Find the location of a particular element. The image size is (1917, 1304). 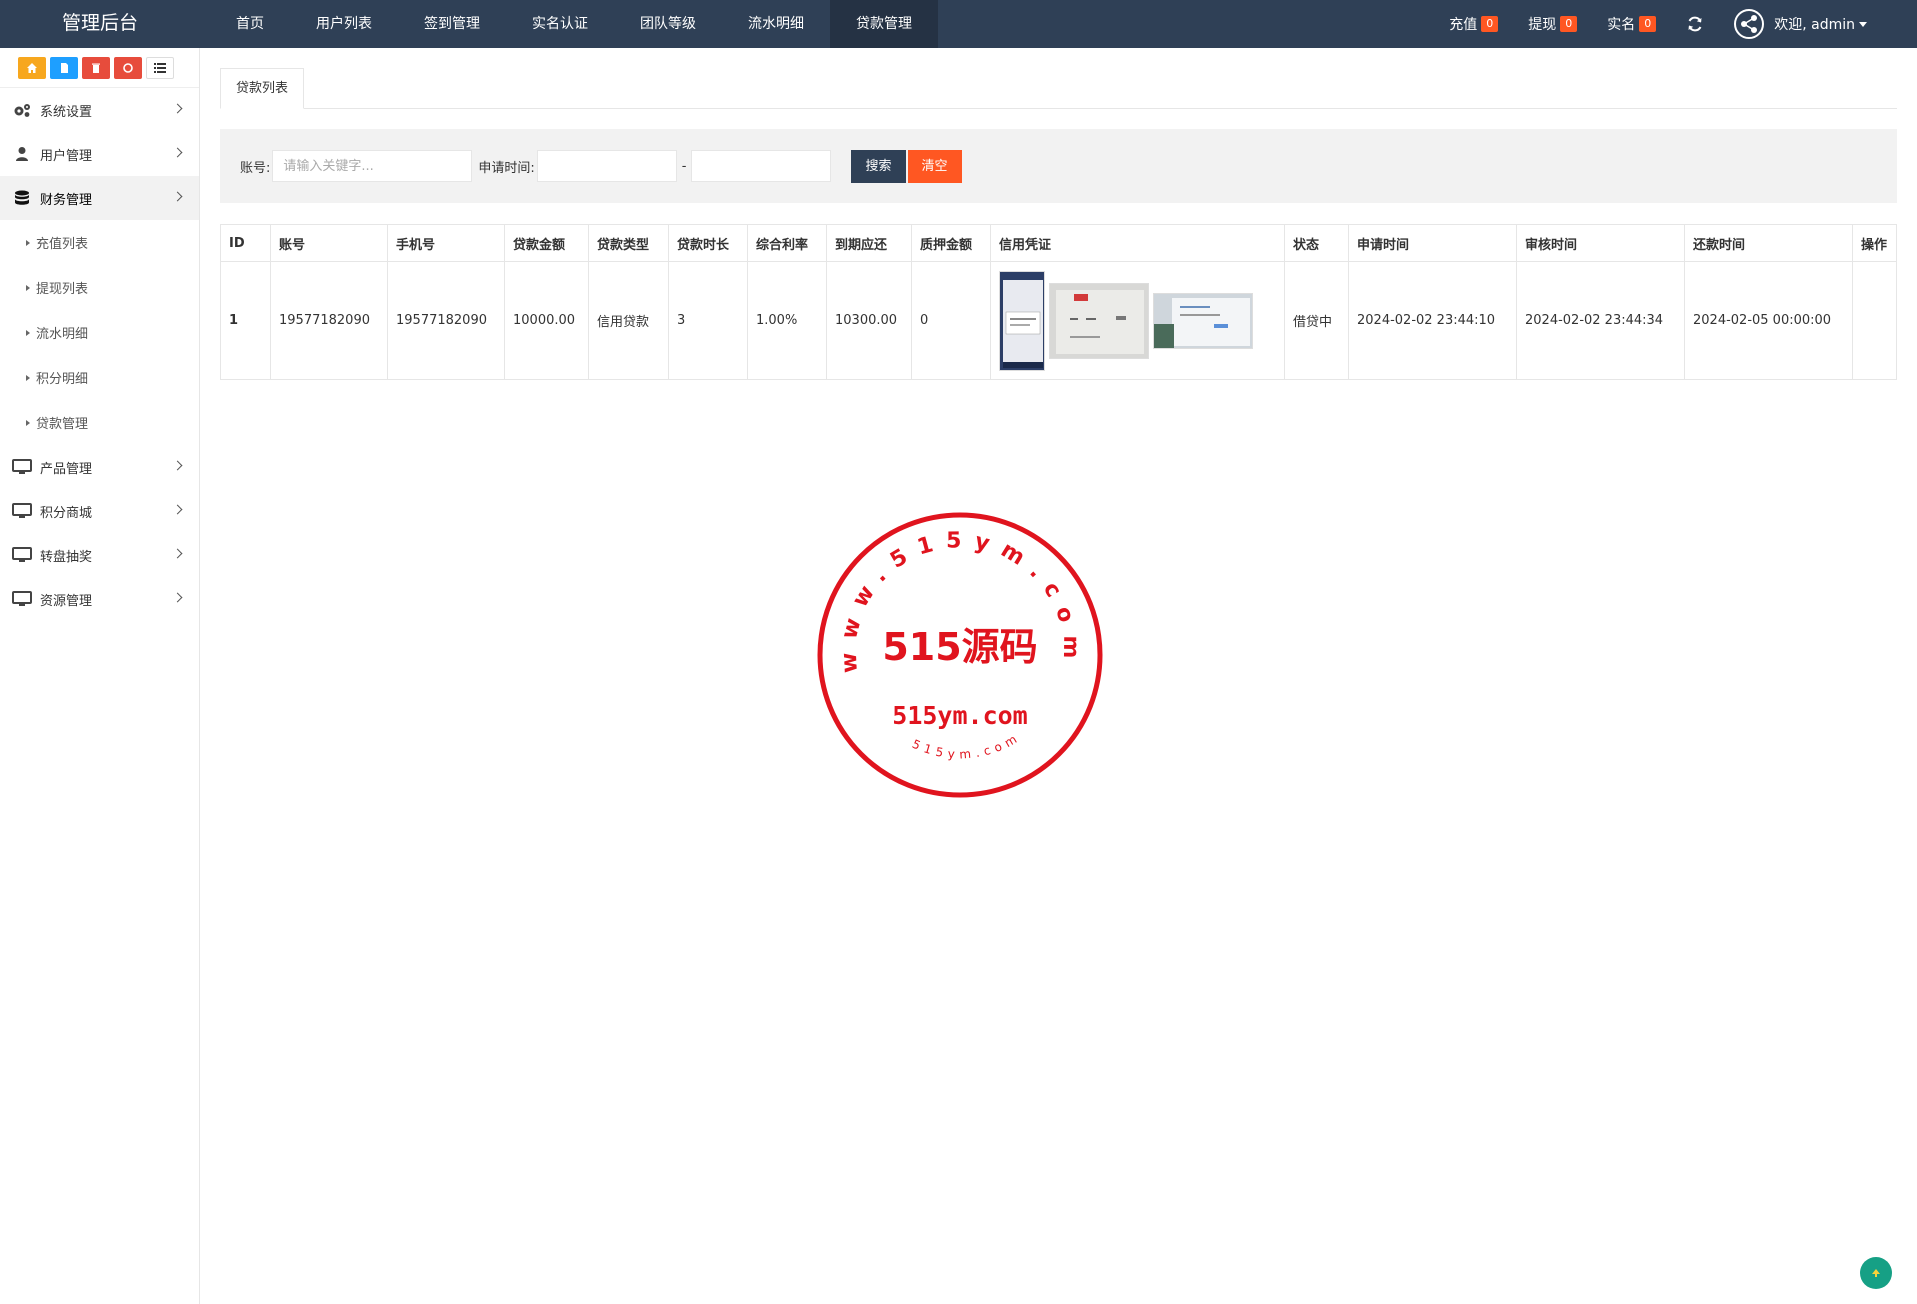

welcome-text: 欢迎, admin is located at coordinates (1814, 25).